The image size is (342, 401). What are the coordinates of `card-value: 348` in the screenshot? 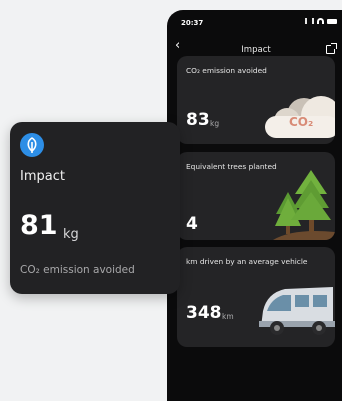 It's located at (204, 313).